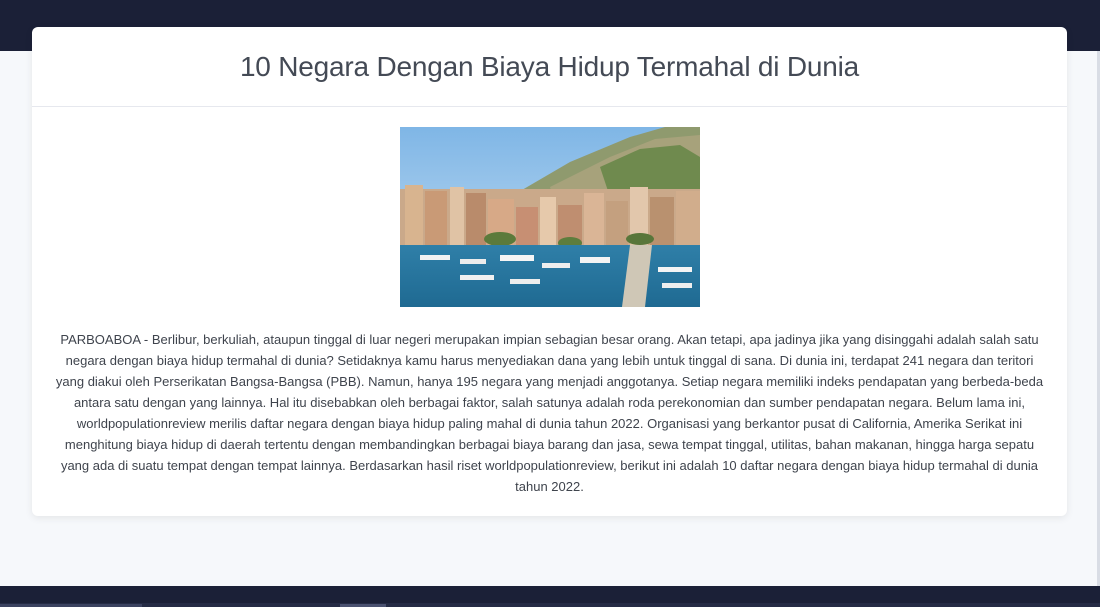 The image size is (1100, 607). Describe the element at coordinates (550, 605) in the screenshot. I see `footer-strip` at that location.